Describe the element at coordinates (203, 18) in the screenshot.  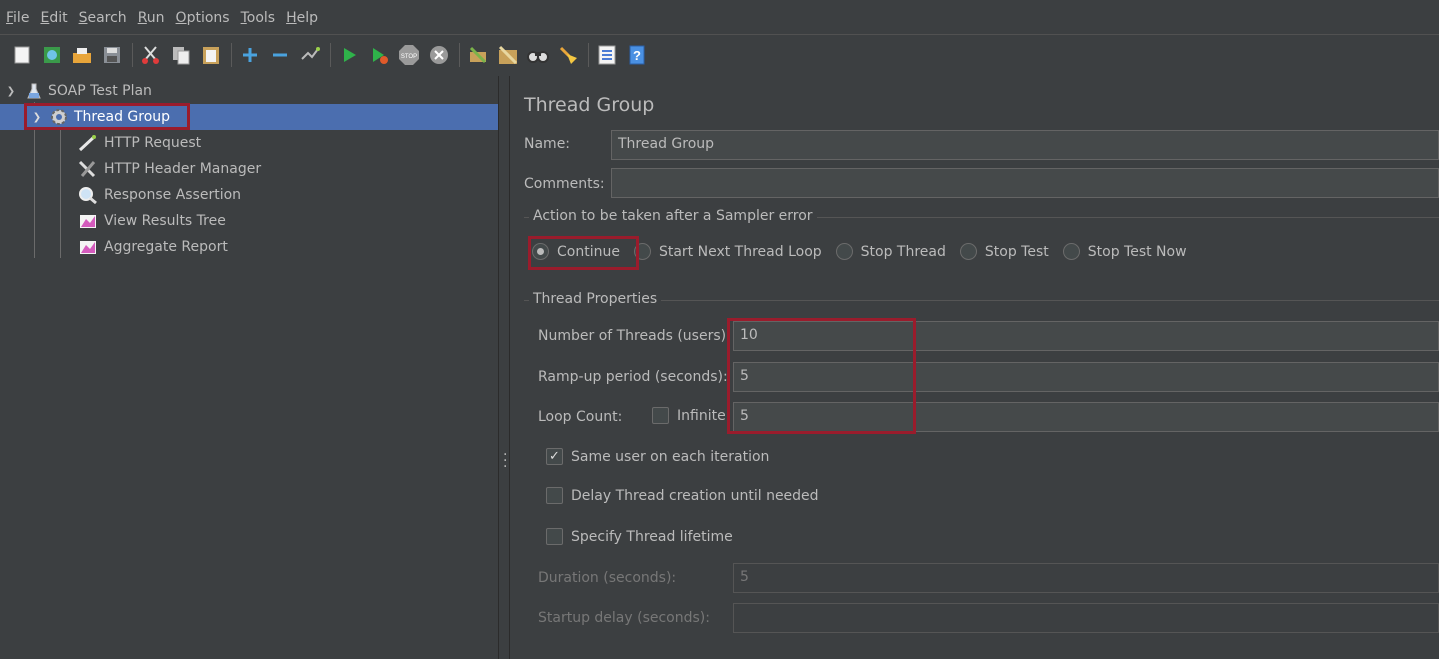
I see `menu-options: Options` at that location.